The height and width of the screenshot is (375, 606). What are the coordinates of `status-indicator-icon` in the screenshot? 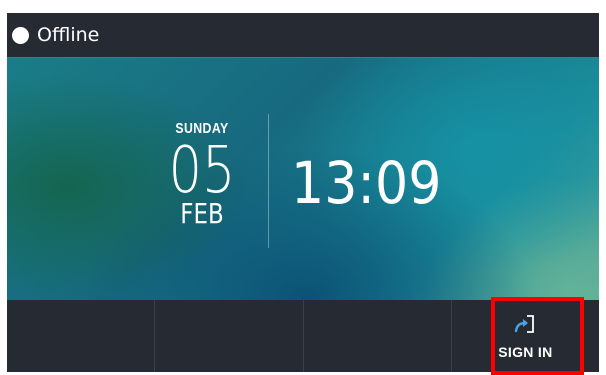 It's located at (20, 35).